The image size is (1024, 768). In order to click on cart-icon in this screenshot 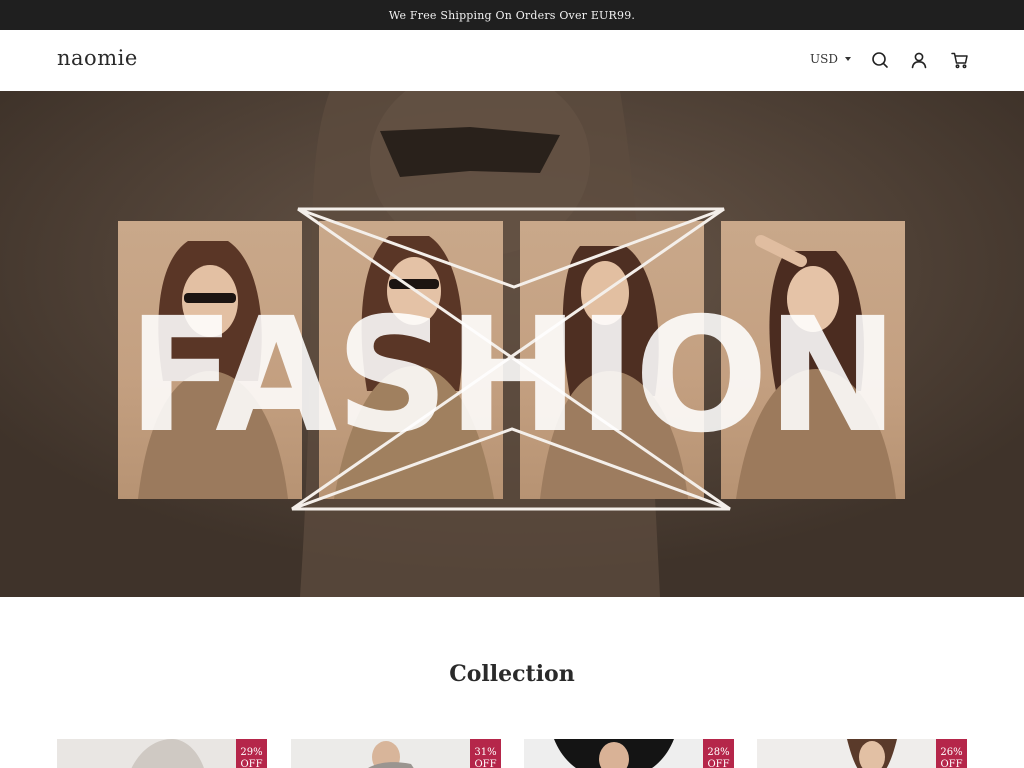, I will do `click(960, 60)`.